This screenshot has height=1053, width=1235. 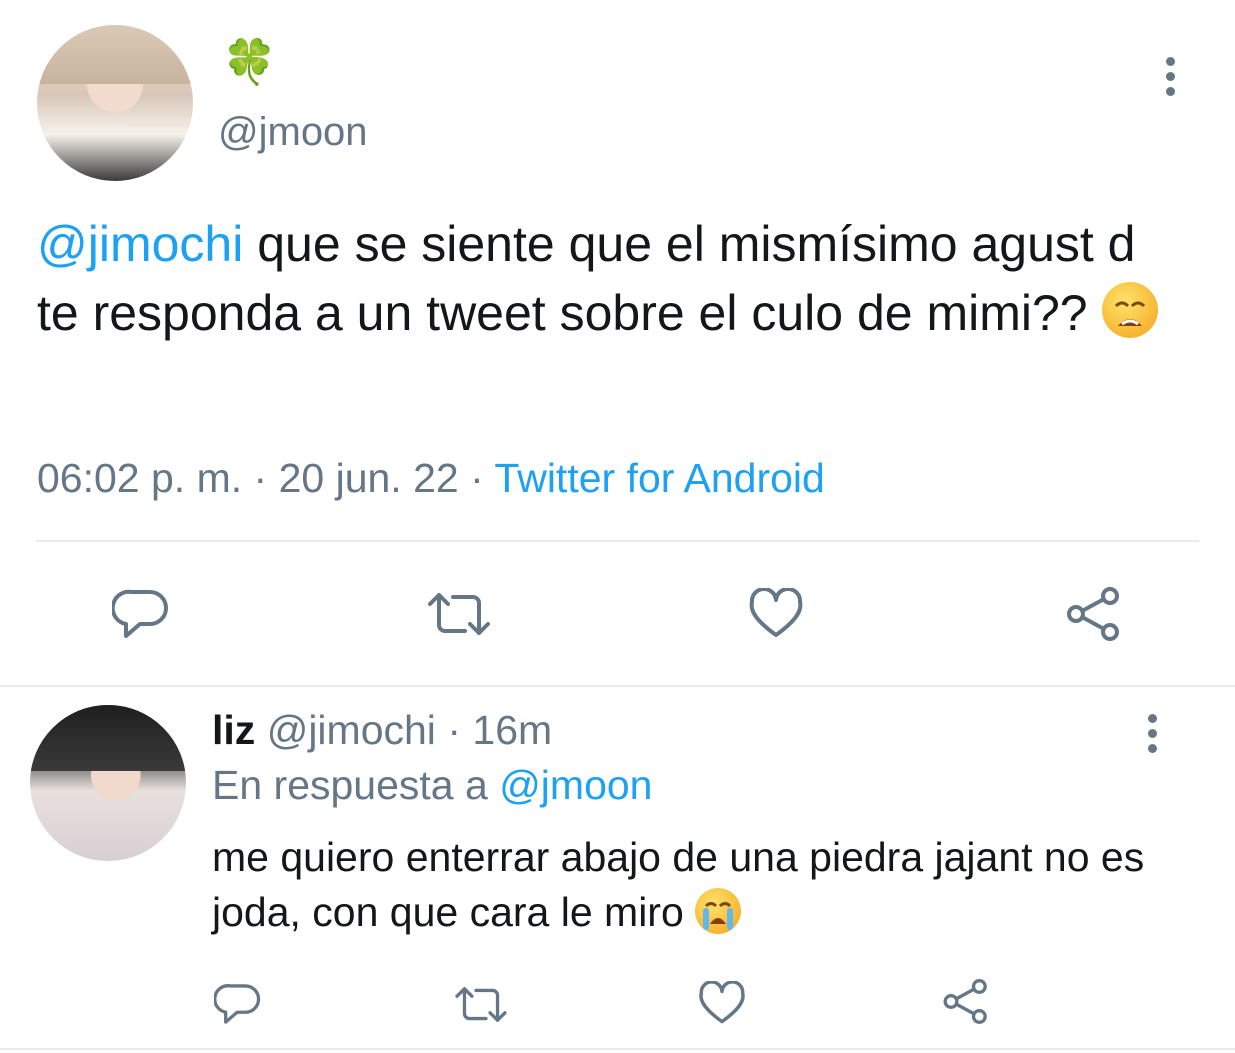 I want to click on reply-header: liz @jimochi · 16m, so click(x=382, y=730).